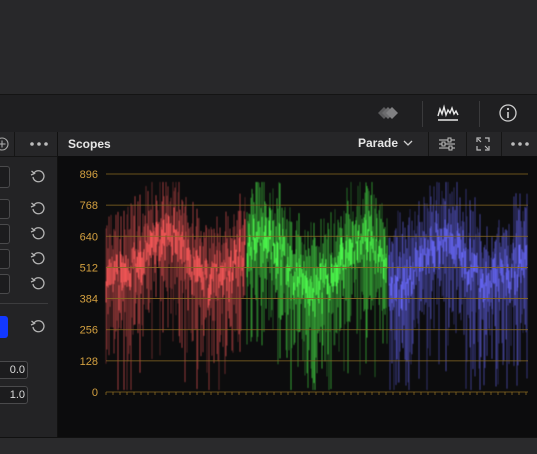  What do you see at coordinates (89, 175) in the screenshot?
I see `scale-label: 896` at bounding box center [89, 175].